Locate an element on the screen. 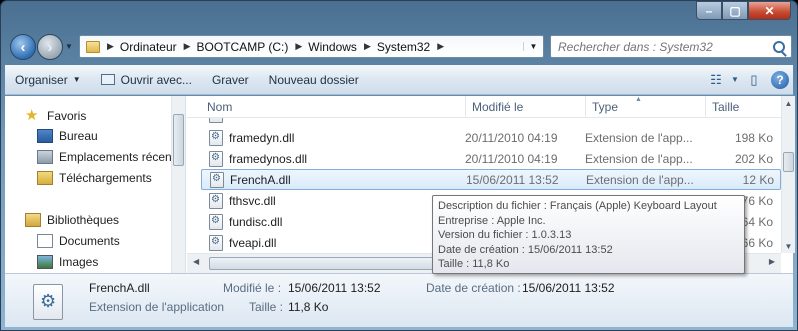 This screenshot has height=331, width=798. help-button: ? is located at coordinates (780, 80).